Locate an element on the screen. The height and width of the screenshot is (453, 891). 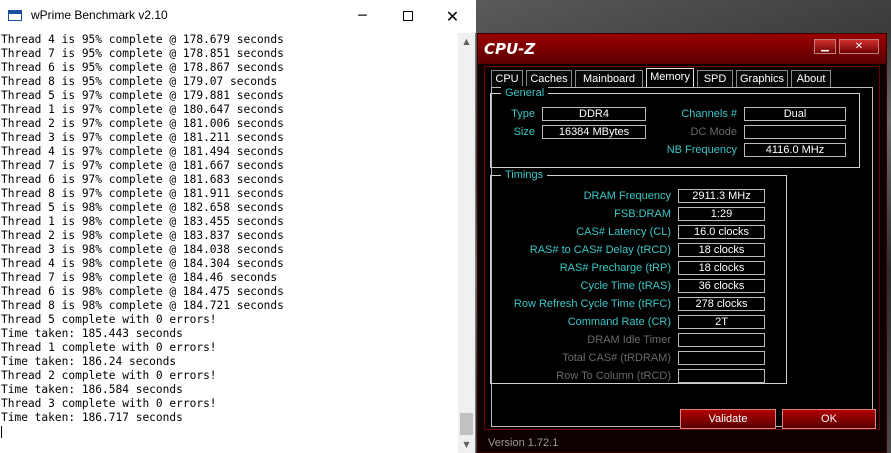
console-line: Thread 1 complete with 0 errors! is located at coordinates (109, 347).